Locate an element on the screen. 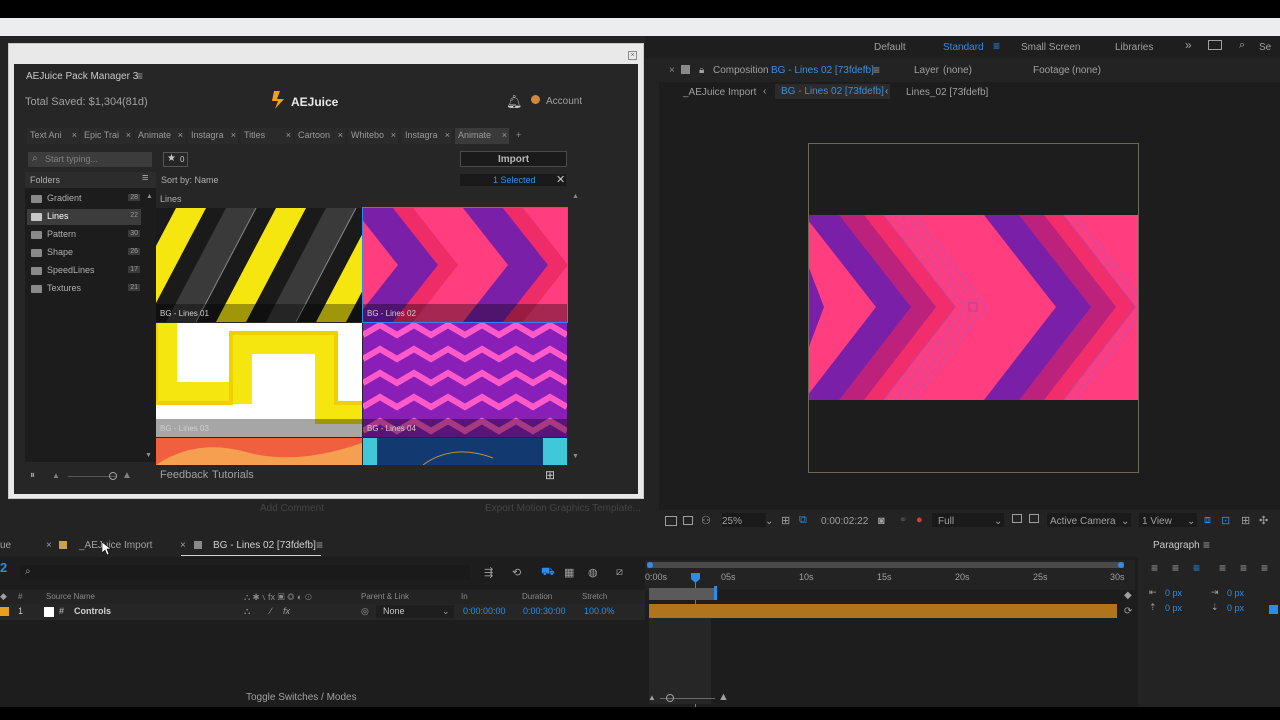 Image resolution: width=1280 pixels, height=720 pixels. zoom-out-icon: ▲ is located at coordinates (652, 697).